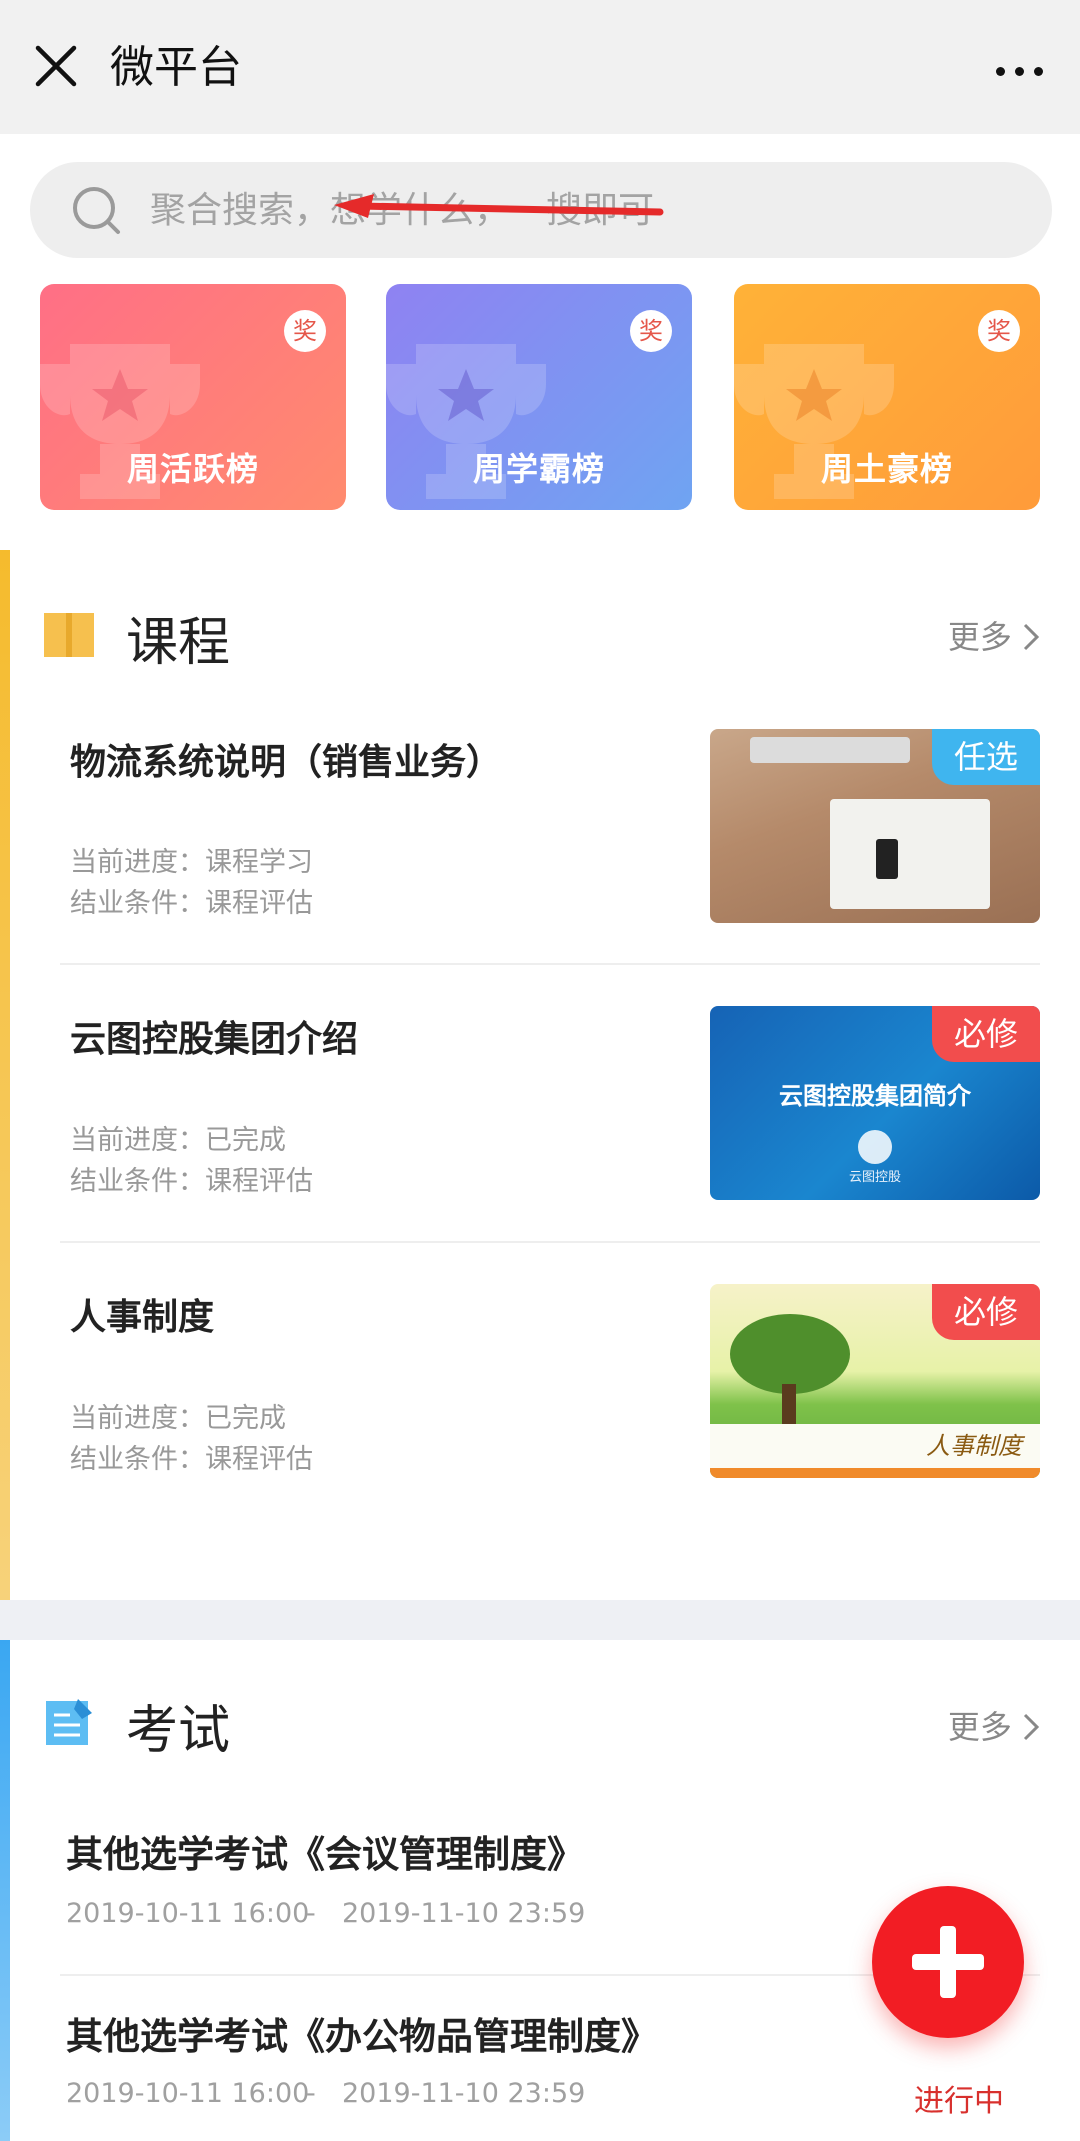 This screenshot has width=1080, height=2141. Describe the element at coordinates (830, 750) in the screenshot. I see `thumb-laptop` at that location.